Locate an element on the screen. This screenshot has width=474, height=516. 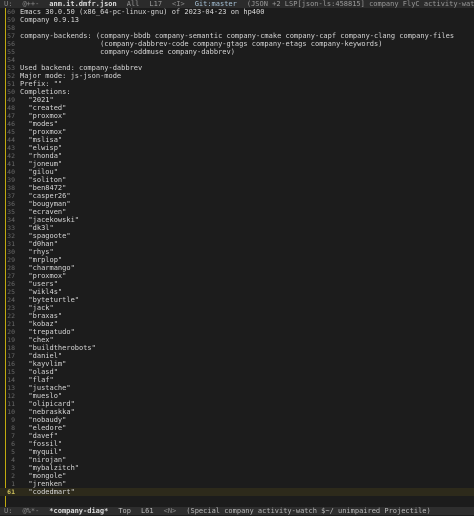
line-text: Prefix: "" is located at coordinates (247, 84).